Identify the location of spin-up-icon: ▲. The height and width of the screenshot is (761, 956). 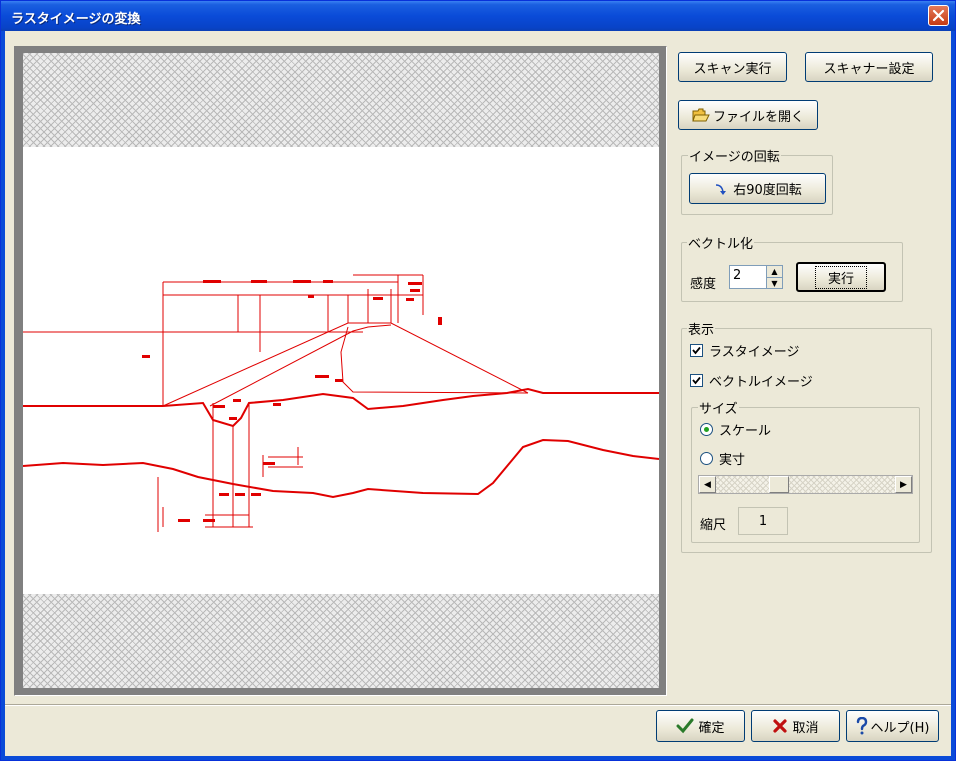
(774, 272).